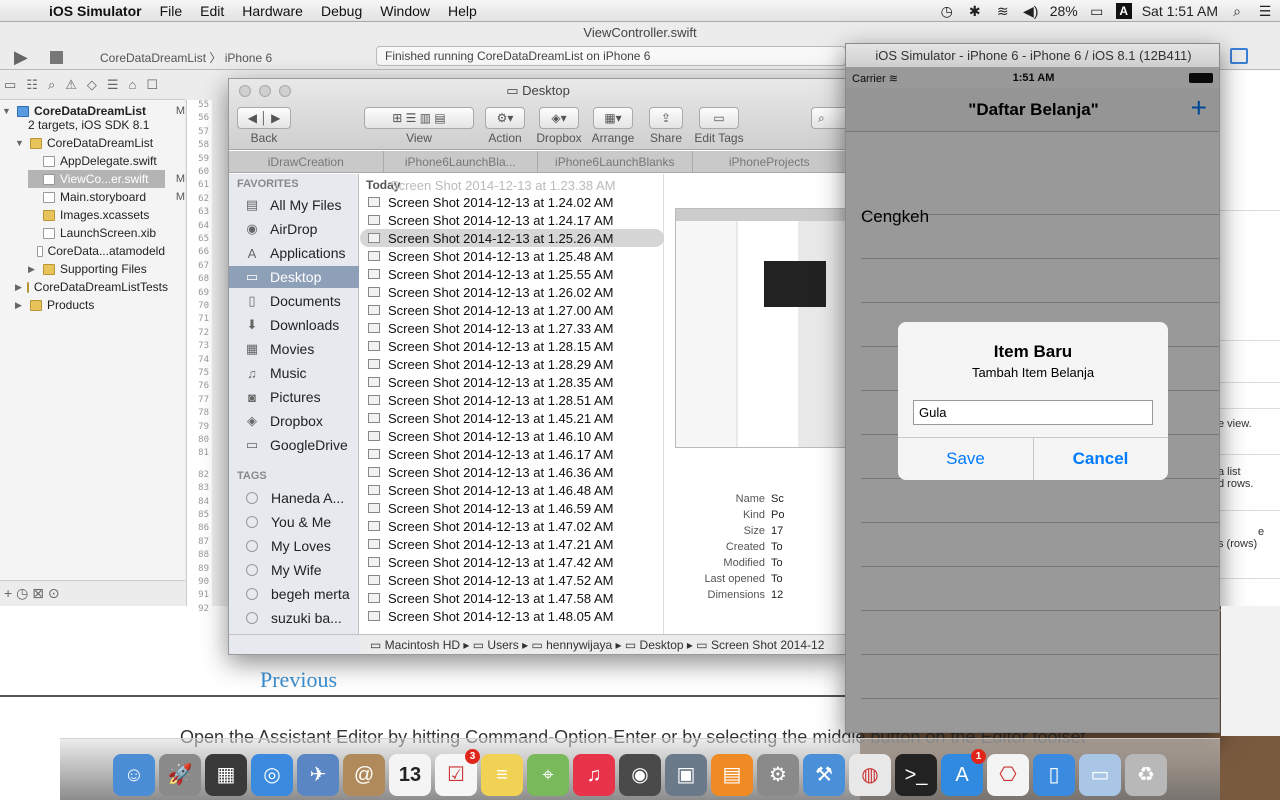 The width and height of the screenshot is (1280, 800). Describe the element at coordinates (769, 161) in the screenshot. I see `finder-tab: iPhoneProjects` at that location.